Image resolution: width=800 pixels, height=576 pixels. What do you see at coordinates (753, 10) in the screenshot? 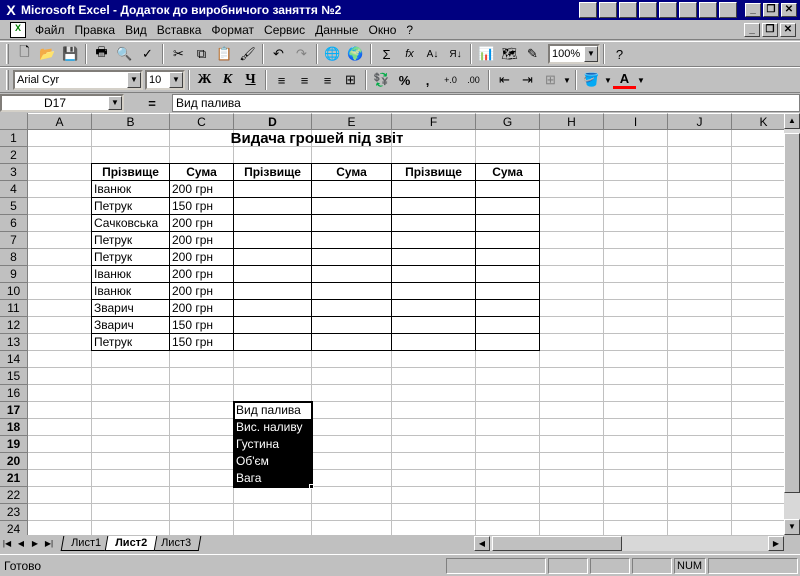
I see `minimize-button: _` at bounding box center [753, 10].